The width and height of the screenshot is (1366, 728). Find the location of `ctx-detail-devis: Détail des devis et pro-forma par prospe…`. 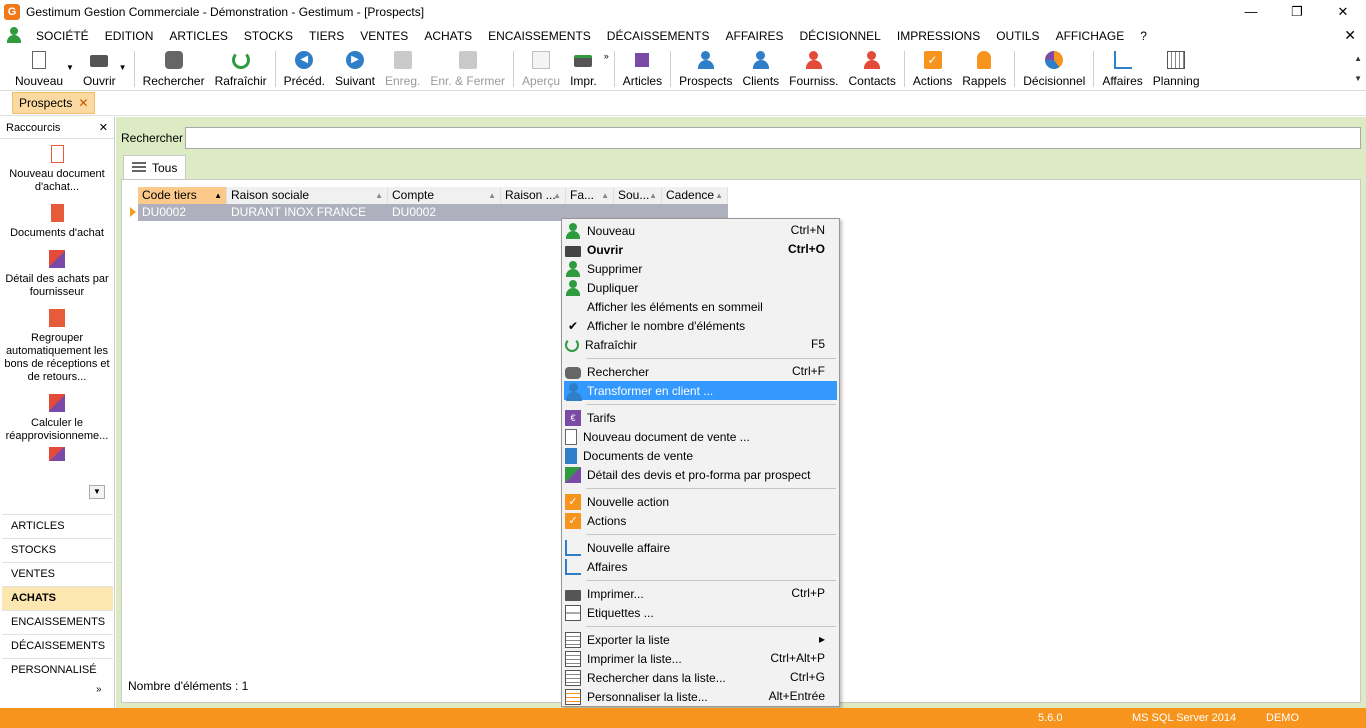

ctx-detail-devis: Détail des devis et pro-forma par prospe… is located at coordinates (700, 474).